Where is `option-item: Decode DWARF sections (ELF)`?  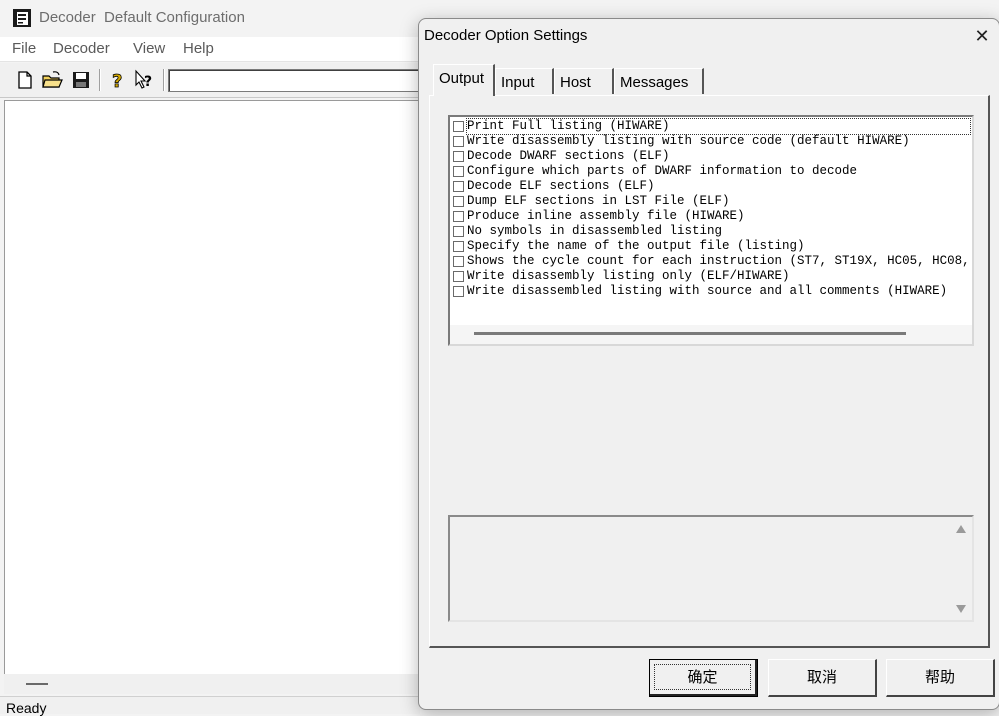
option-item: Decode DWARF sections (ELF) is located at coordinates (561, 156).